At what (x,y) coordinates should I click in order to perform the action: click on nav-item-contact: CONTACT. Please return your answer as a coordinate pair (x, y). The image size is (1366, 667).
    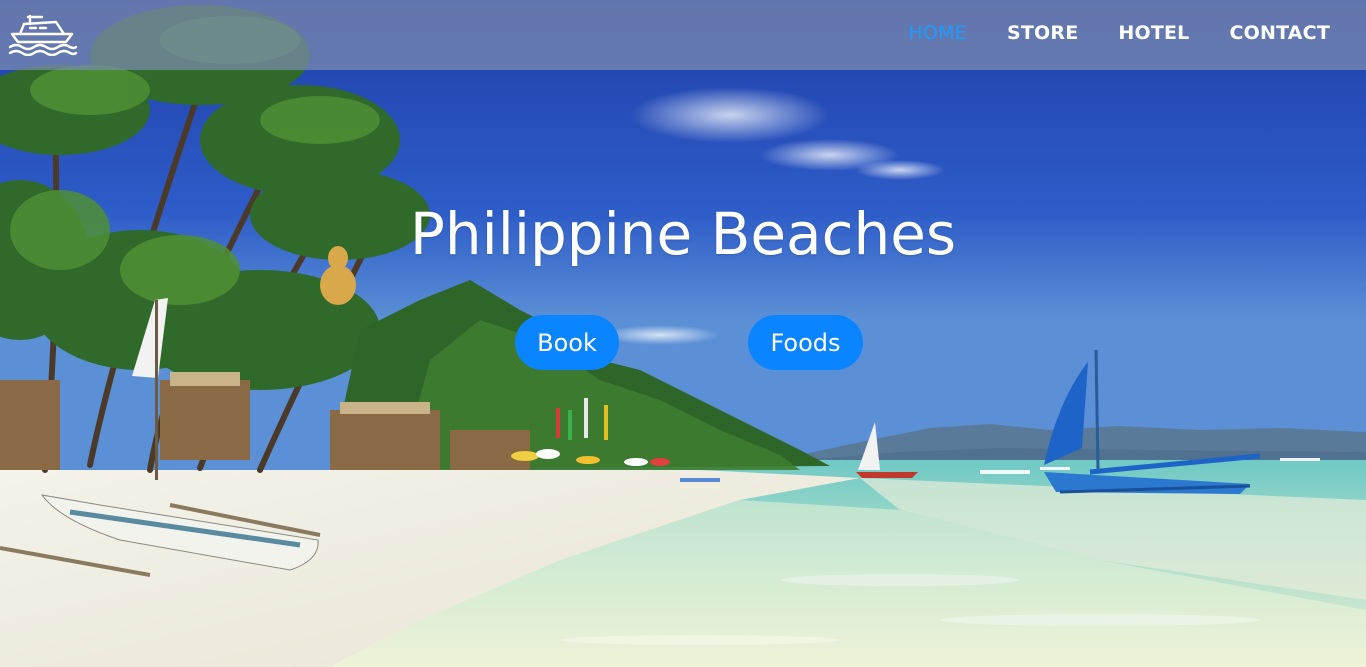
    Looking at the image, I should click on (1280, 33).